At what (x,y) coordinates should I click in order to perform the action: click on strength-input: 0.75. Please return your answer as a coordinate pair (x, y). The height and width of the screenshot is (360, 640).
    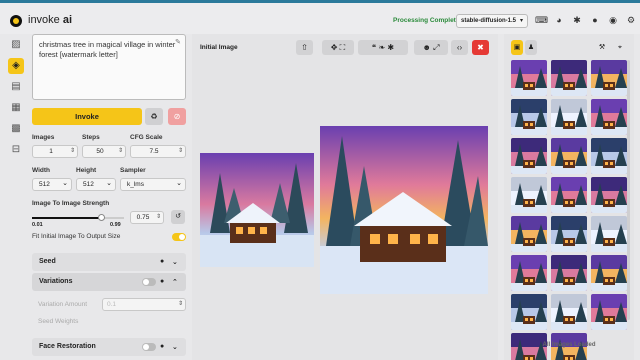
    Looking at the image, I should click on (147, 217).